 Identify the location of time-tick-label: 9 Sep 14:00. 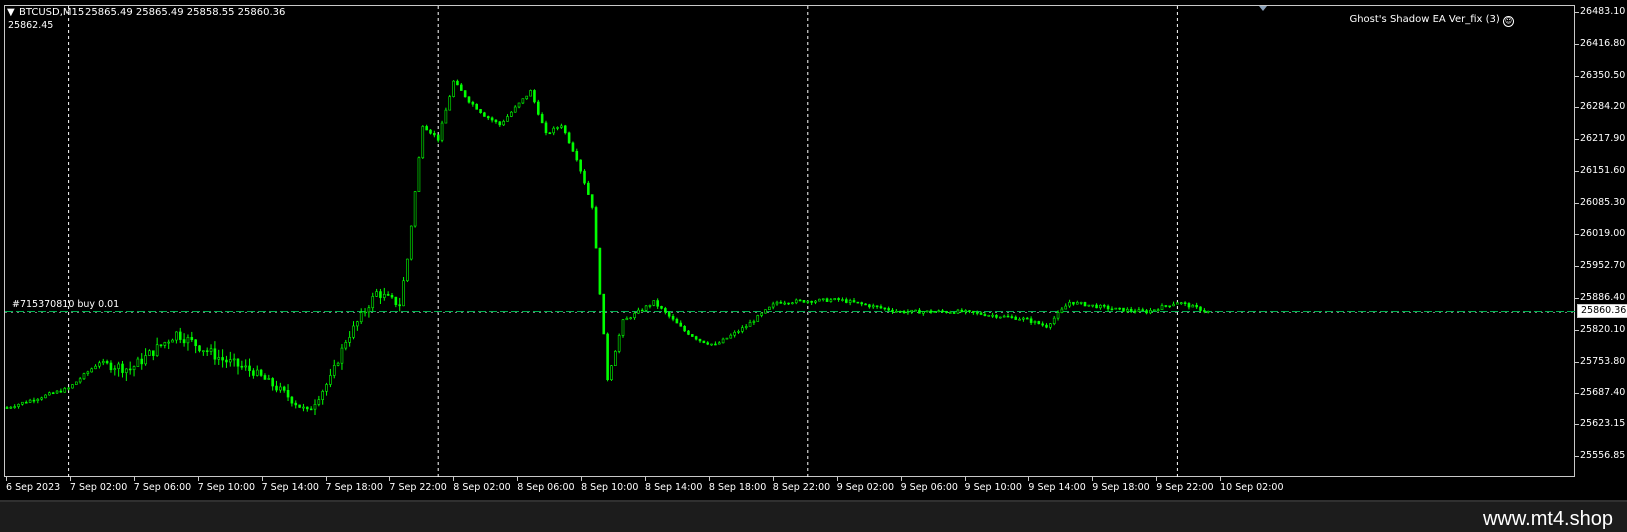
(1057, 487).